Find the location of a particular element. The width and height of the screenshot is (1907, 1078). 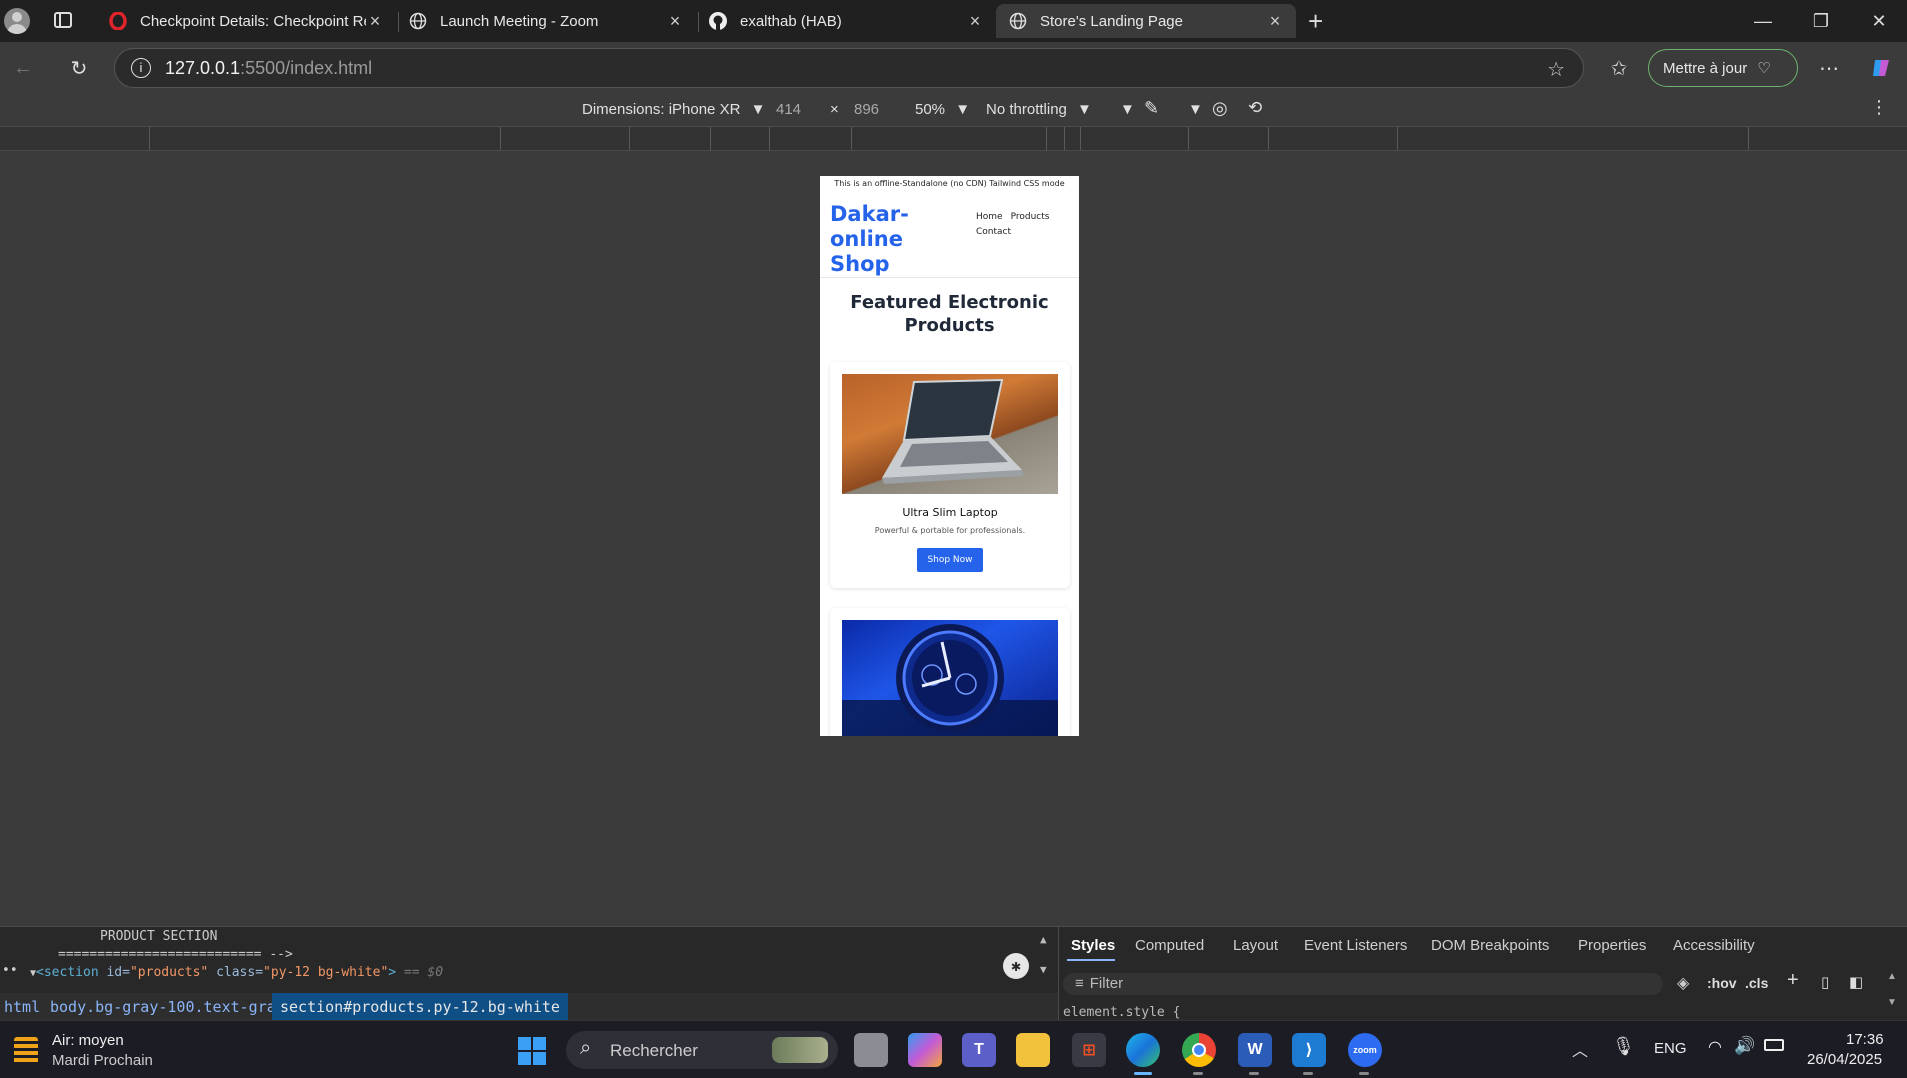

vscode-icon: ⟩ is located at coordinates (1309, 1050).